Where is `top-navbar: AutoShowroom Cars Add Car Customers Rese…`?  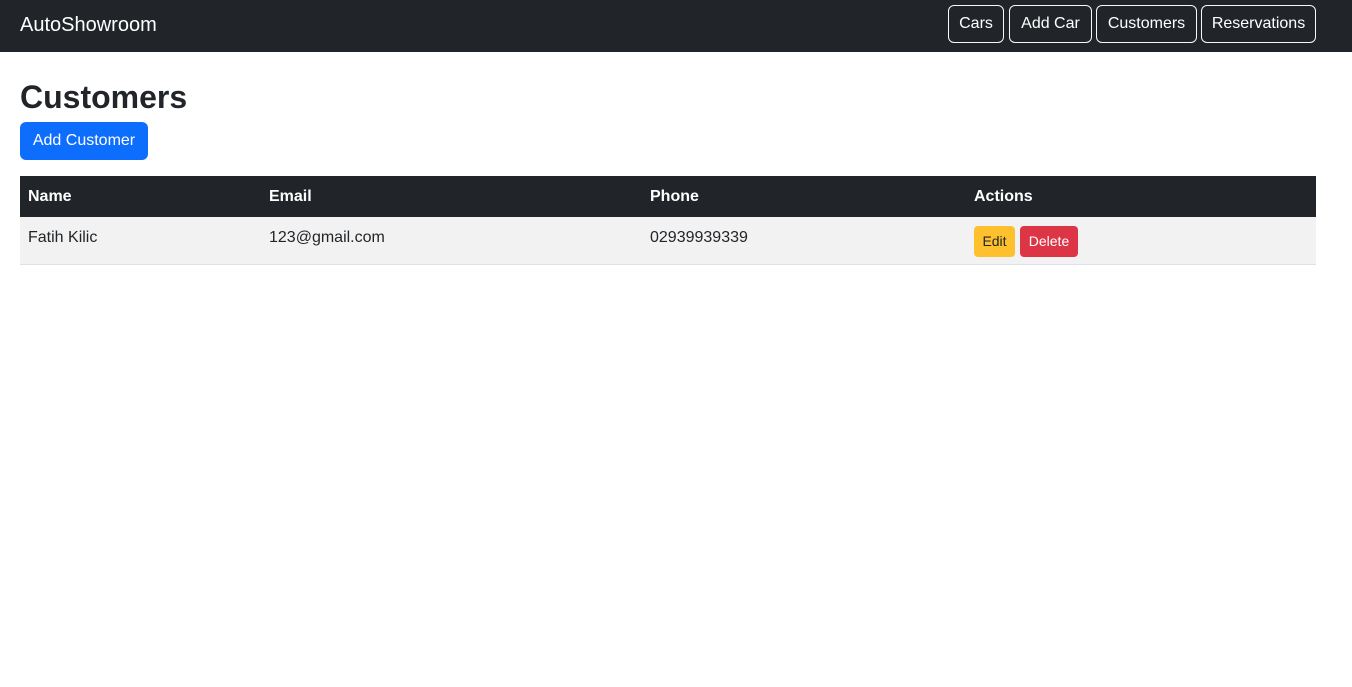
top-navbar: AutoShowroom Cars Add Car Customers Rese… is located at coordinates (676, 26).